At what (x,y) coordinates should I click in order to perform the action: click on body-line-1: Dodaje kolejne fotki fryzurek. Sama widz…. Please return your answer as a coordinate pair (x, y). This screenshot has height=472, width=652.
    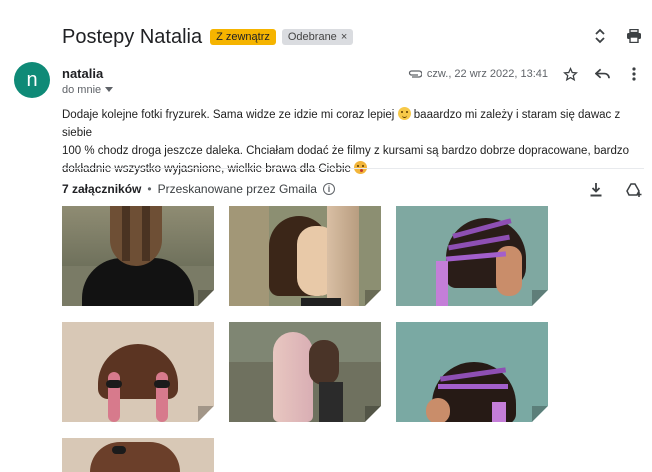
    Looking at the image, I should click on (228, 115).